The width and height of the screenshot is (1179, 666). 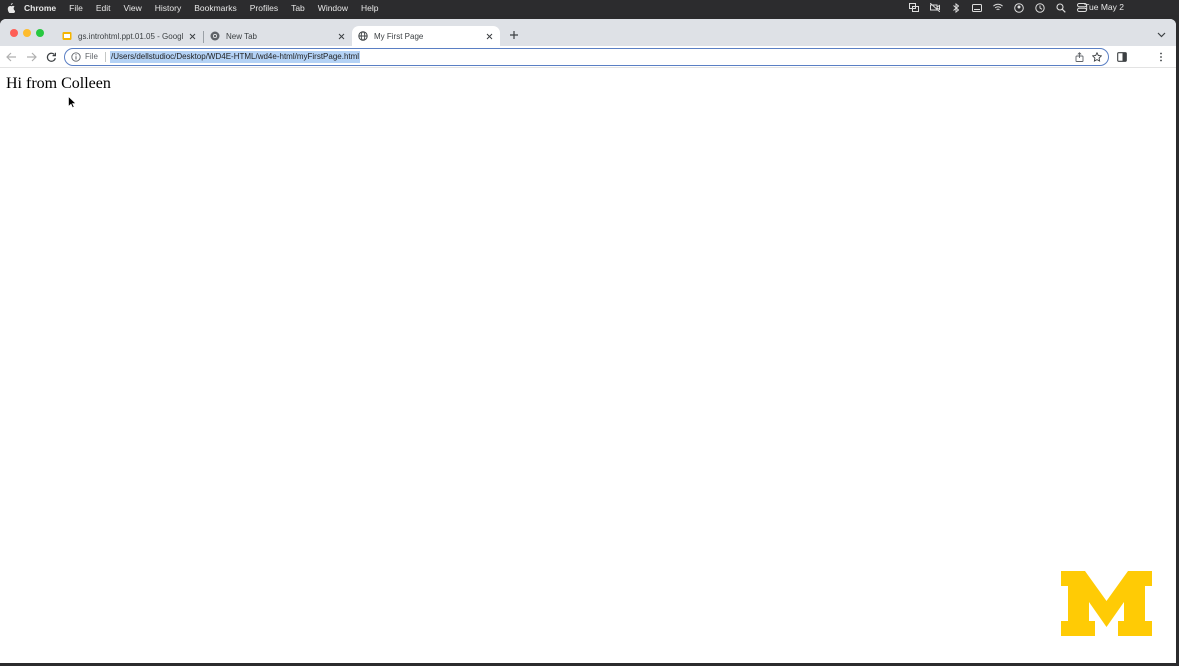 I want to click on tab-title: New Tab, so click(x=241, y=36).